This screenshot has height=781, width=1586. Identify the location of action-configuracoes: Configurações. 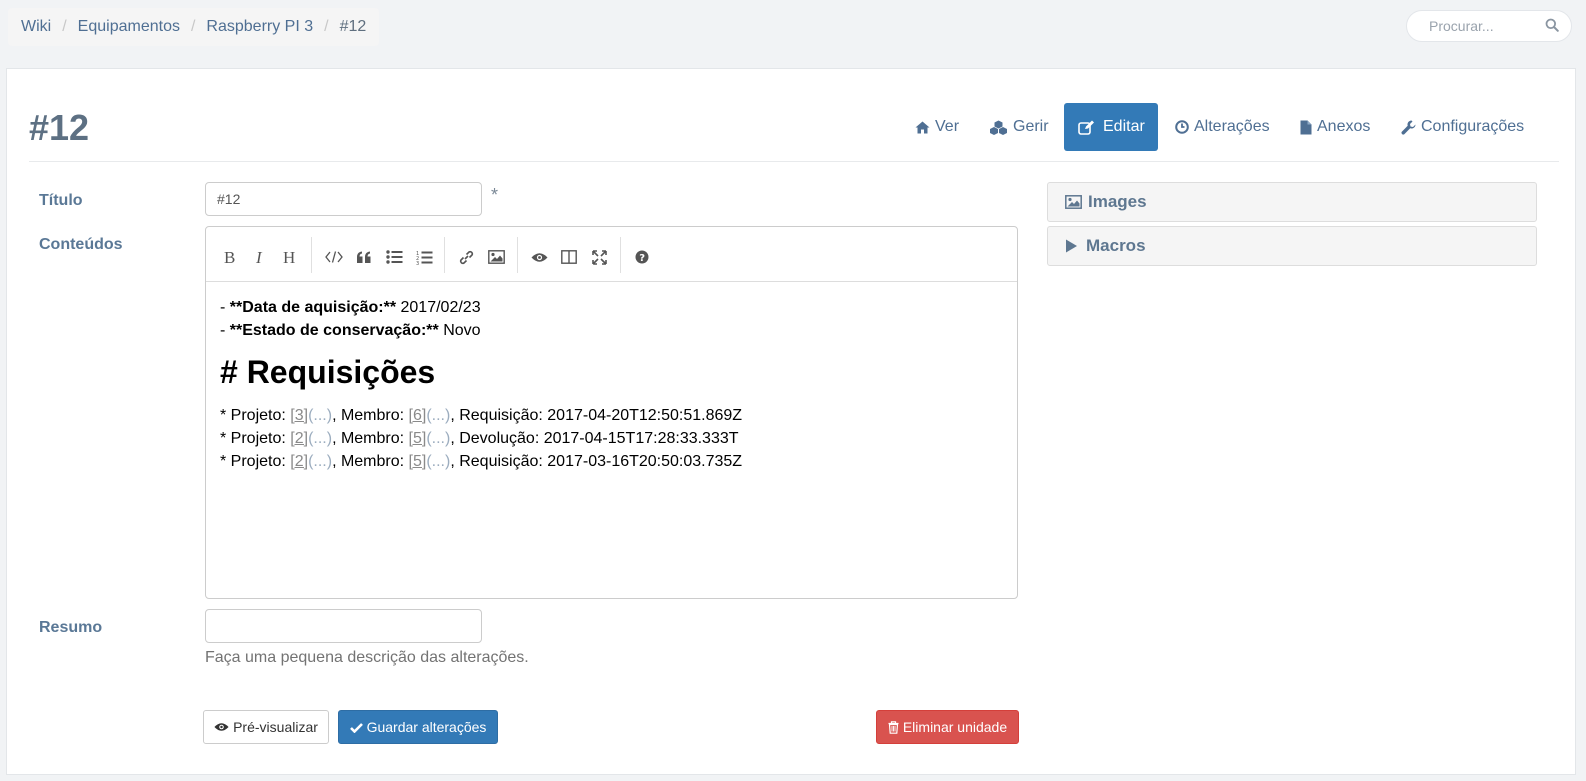
(1462, 127).